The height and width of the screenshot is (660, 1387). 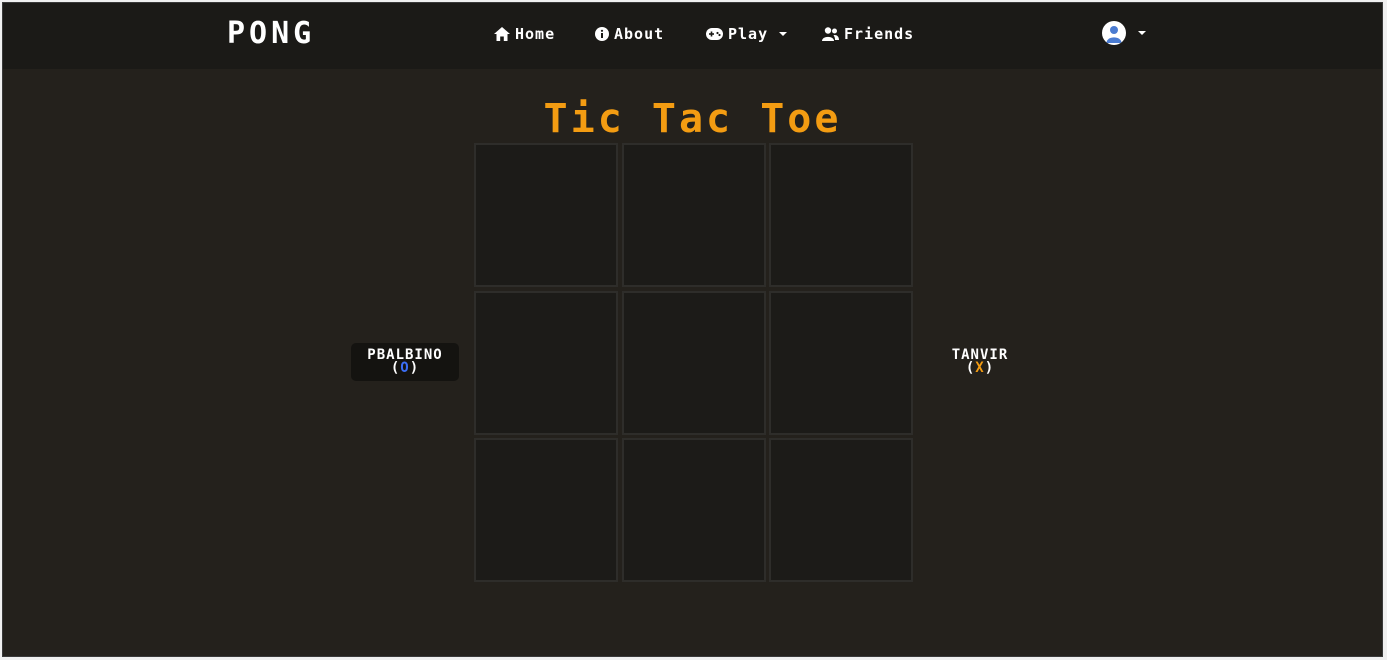 I want to click on nav-play: Play, so click(x=747, y=34).